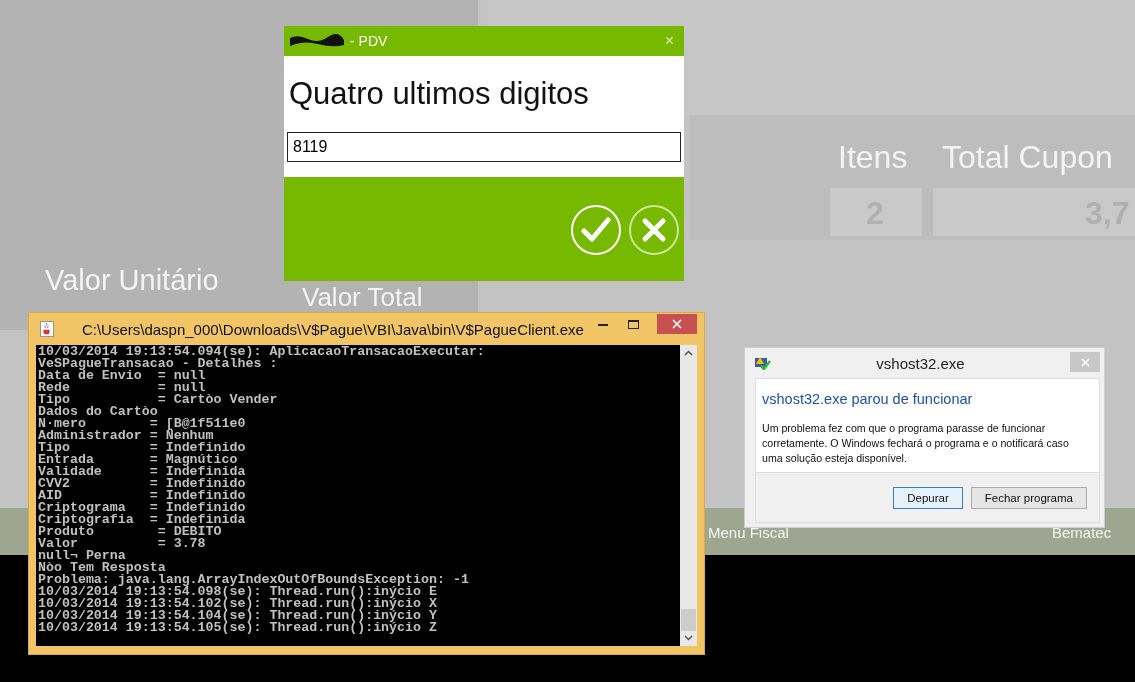  I want to click on background-label: Valor Unitário, so click(132, 281).